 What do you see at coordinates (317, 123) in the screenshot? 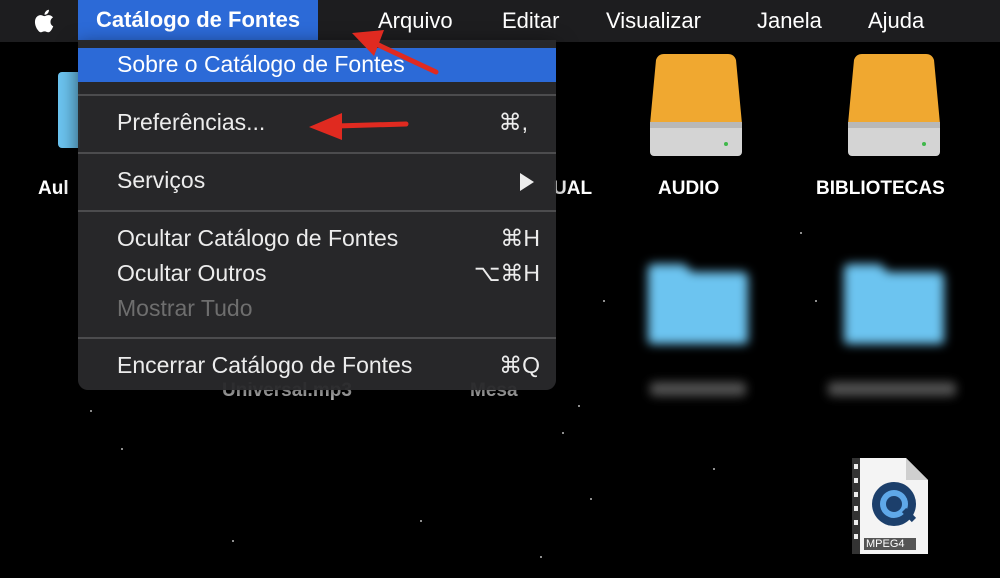
I see `menu-item-preferences: Preferências... ⌘,` at bounding box center [317, 123].